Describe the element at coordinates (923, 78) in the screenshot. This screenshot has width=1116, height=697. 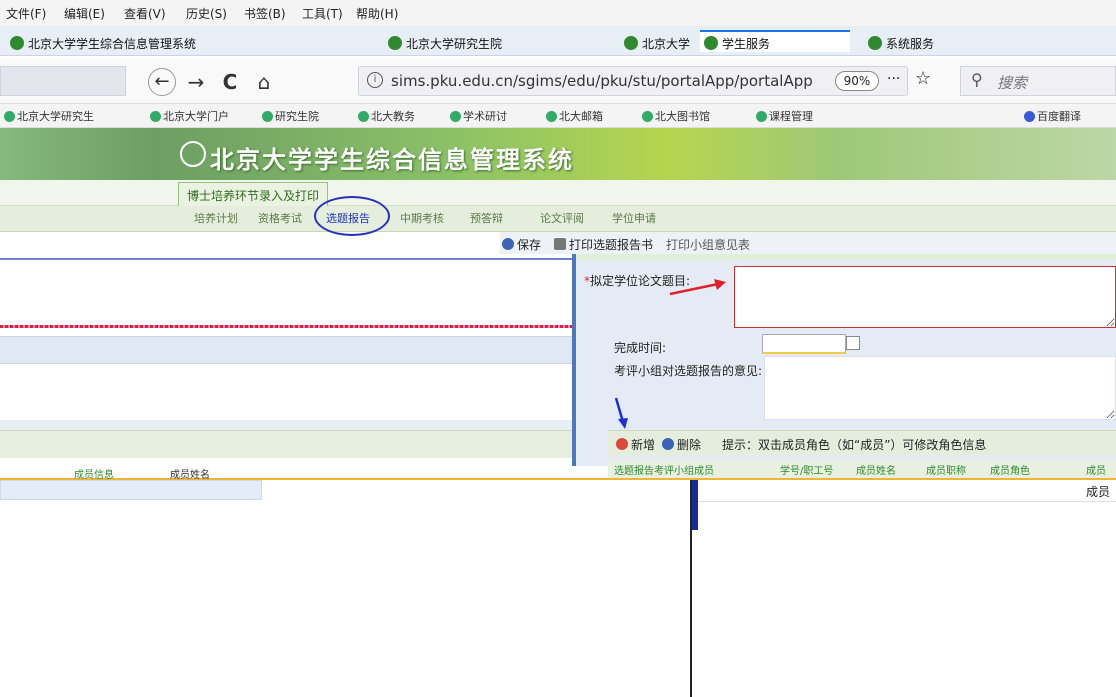
I see `star-icon: ☆` at that location.